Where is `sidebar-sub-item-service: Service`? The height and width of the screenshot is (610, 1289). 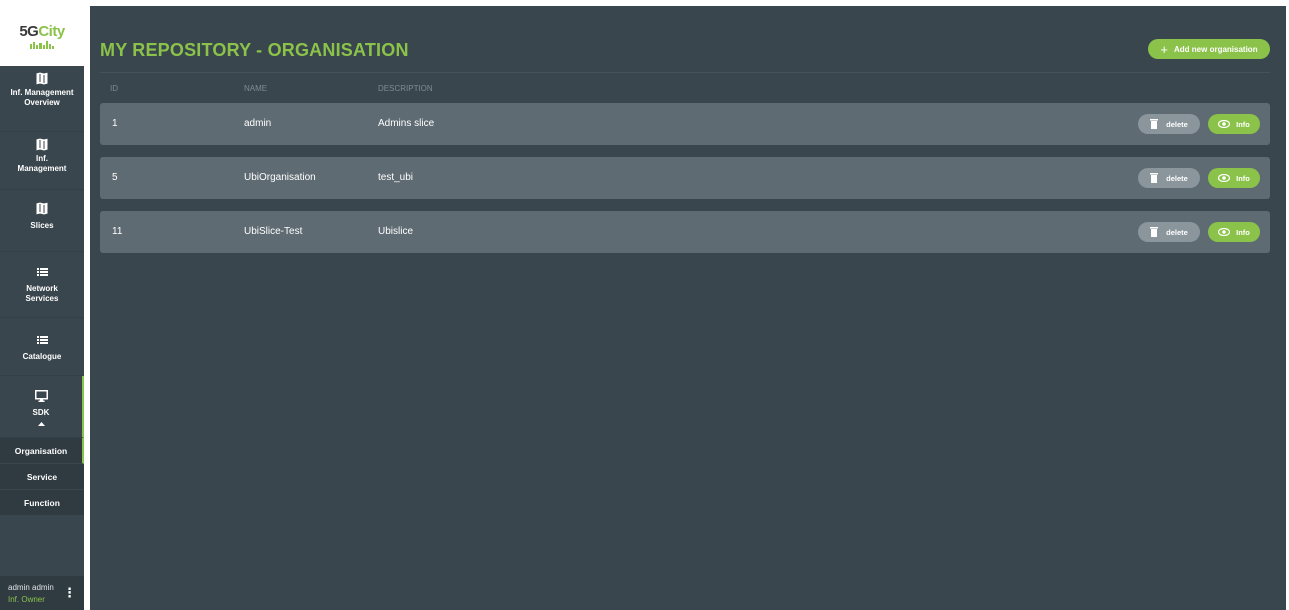 sidebar-sub-item-service: Service is located at coordinates (42, 477).